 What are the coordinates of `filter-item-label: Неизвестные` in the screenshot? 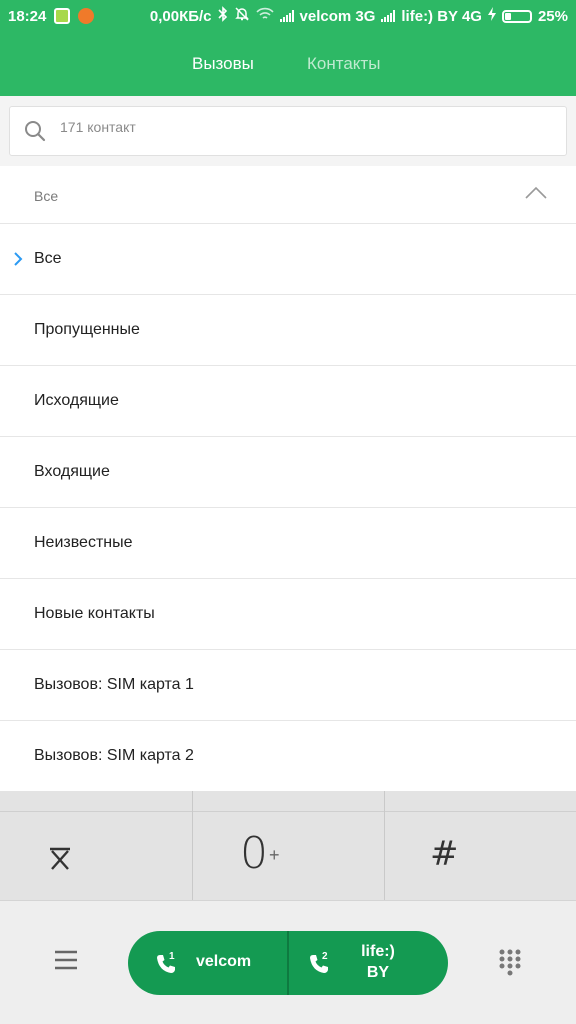 It's located at (83, 542).